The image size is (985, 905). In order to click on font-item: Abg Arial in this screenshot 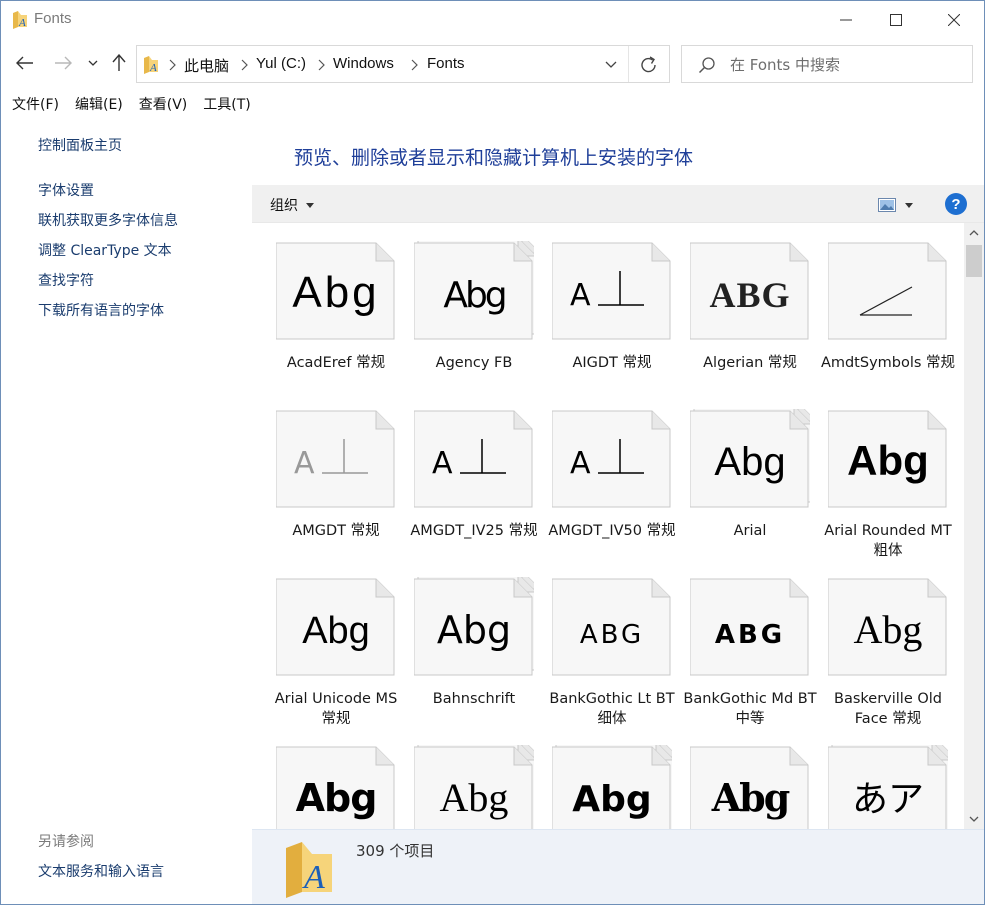, I will do `click(738, 475)`.